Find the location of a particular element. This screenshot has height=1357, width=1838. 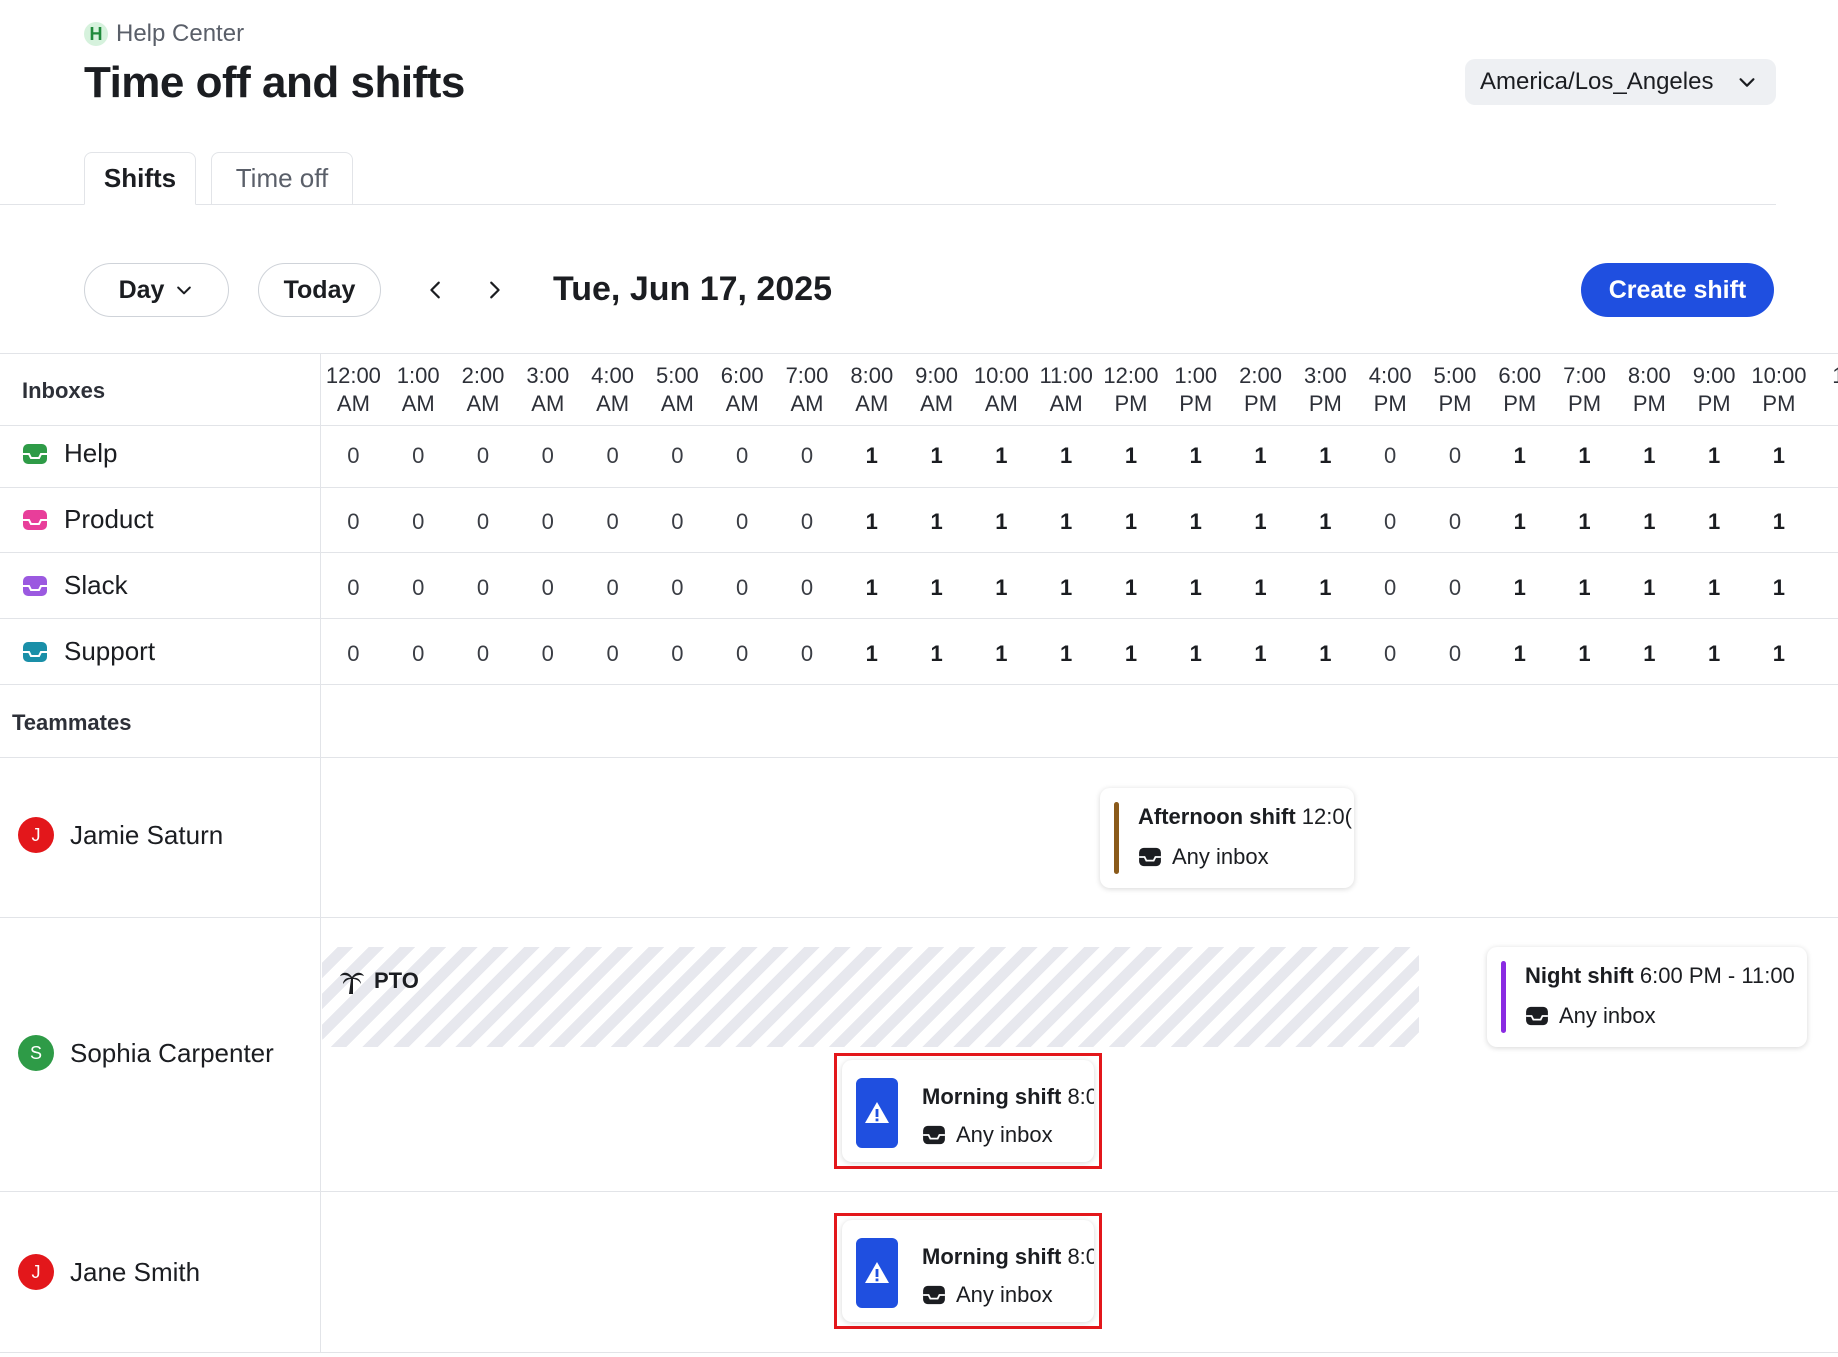

breadcrumb: H Help Center is located at coordinates (164, 34).